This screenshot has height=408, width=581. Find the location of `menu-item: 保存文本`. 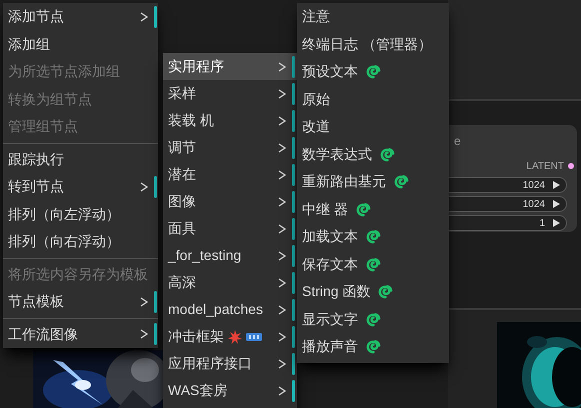

menu-item: 保存文本 is located at coordinates (373, 264).